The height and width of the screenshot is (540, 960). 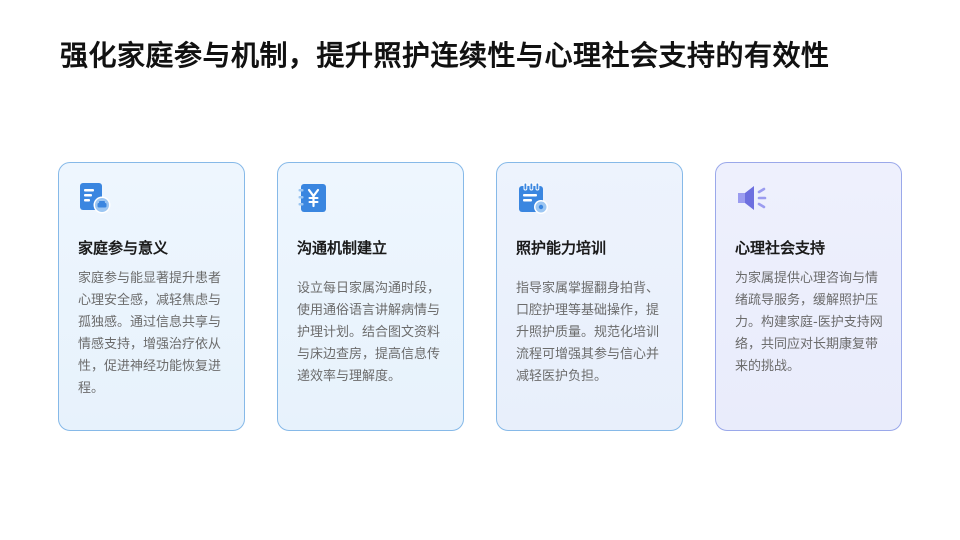 What do you see at coordinates (752, 198) in the screenshot?
I see `speaker-icon` at bounding box center [752, 198].